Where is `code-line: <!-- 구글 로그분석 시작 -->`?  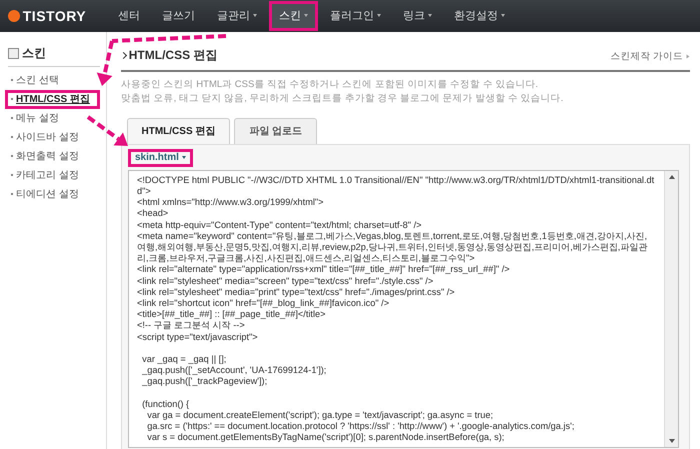 code-line: <!-- 구글 로그분석 시작 --> is located at coordinates (191, 326).